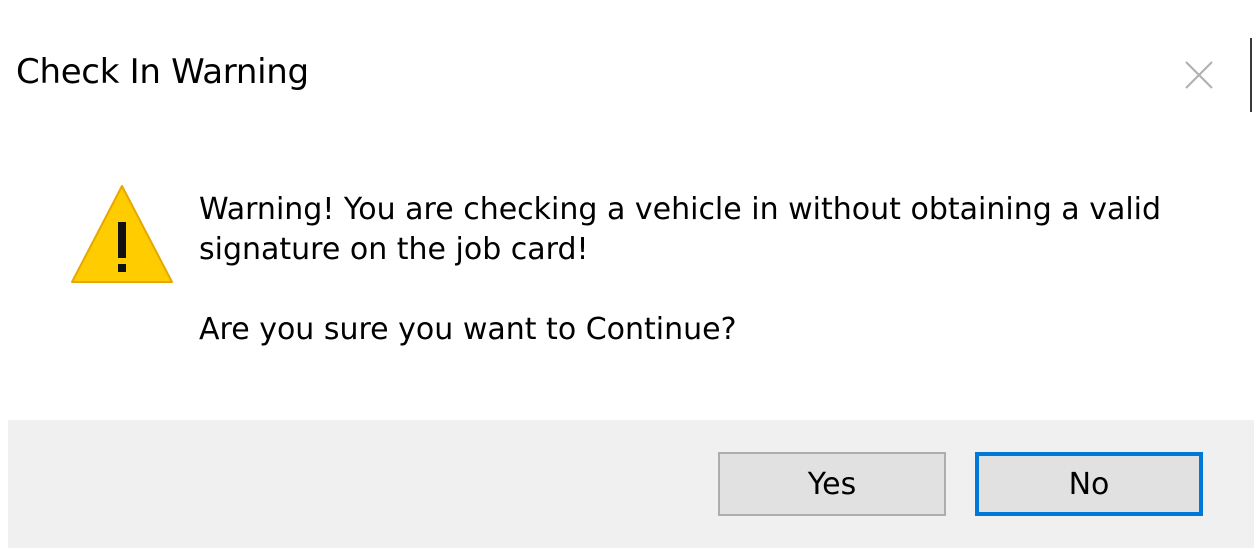 The image size is (1254, 548). I want to click on confirm-question: Are you sure you want to Continue?, so click(468, 329).